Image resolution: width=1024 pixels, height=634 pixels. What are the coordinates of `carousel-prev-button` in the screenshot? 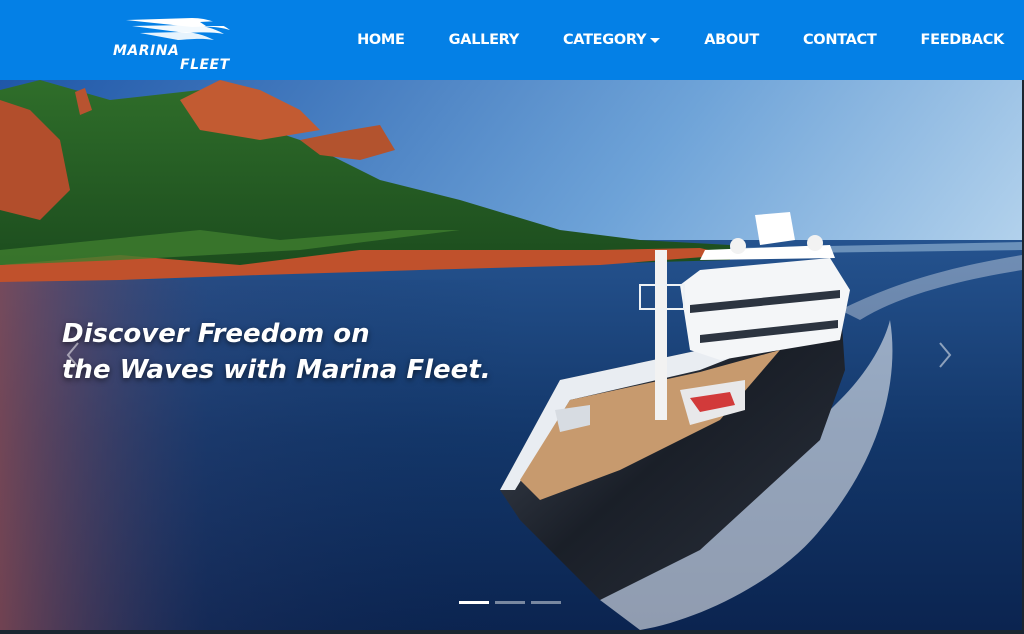 It's located at (73, 355).